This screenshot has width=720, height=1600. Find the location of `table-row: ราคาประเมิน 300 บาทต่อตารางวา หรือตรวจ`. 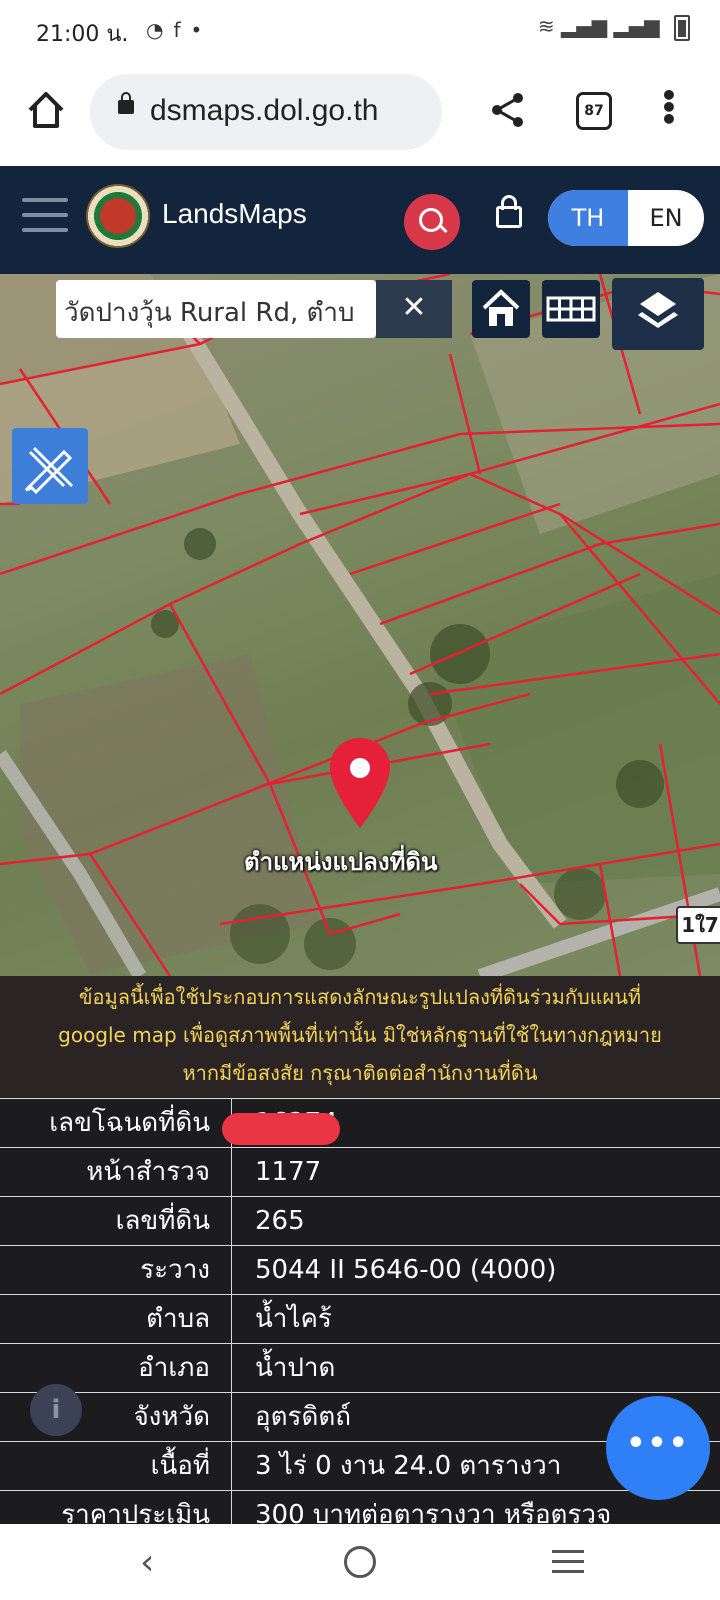

table-row: ราคาประเมิน 300 บาทต่อตารางวา หรือตรวจ is located at coordinates (360, 1507).